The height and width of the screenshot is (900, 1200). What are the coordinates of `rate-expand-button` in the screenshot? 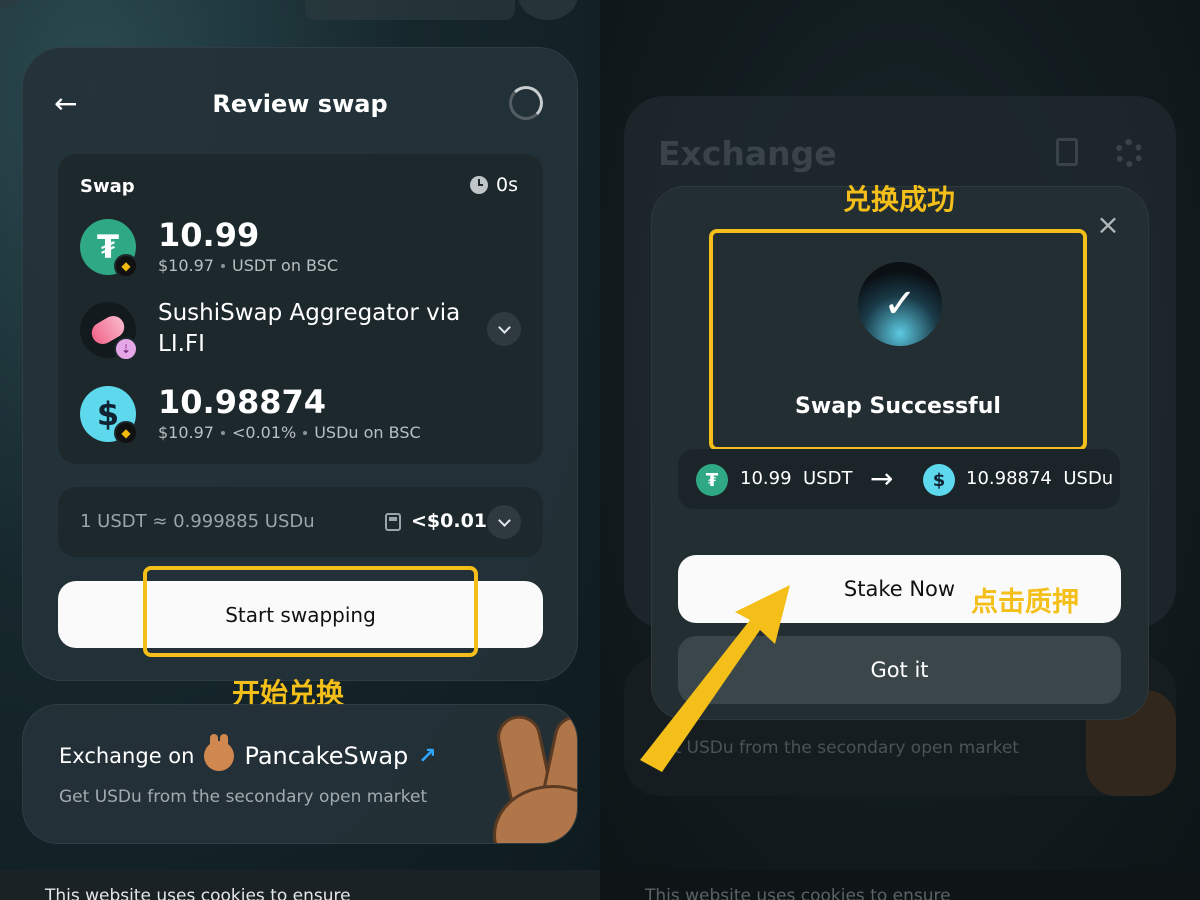 It's located at (504, 522).